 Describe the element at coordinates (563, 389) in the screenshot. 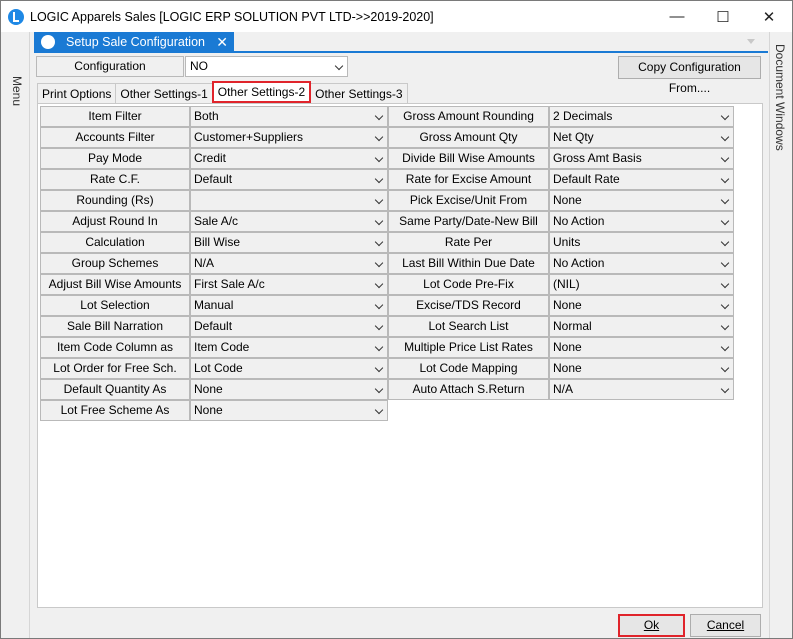

I see `setting-value: N/A` at that location.